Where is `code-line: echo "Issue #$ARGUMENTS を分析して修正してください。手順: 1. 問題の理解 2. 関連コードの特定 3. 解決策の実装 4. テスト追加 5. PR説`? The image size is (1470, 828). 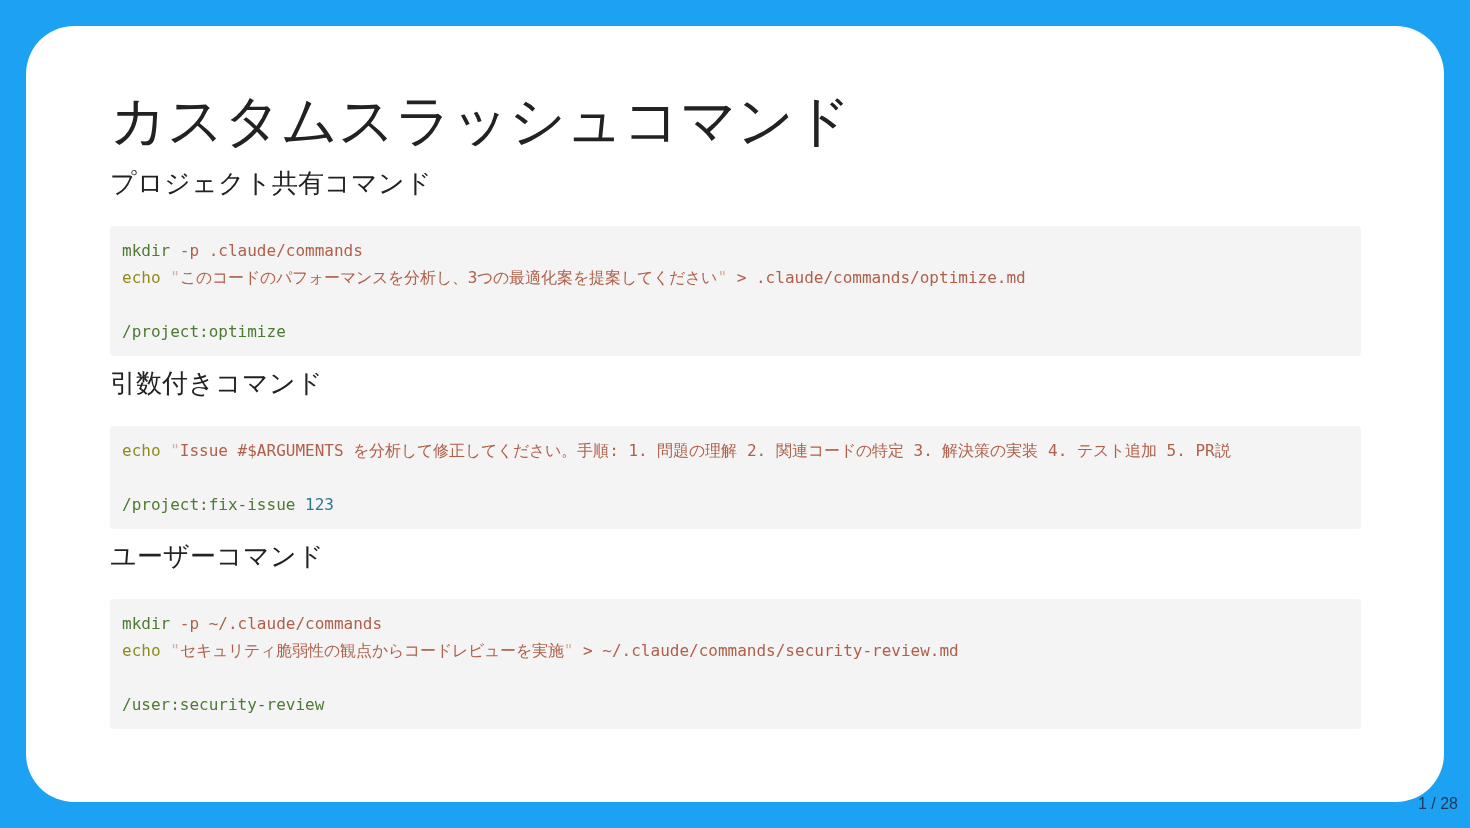 code-line: echo "Issue #$ARGUMENTS を分析して修正してください。手順: 1. 問題の理解 2. 関連コードの特定 3. 解決策の実装 4. テスト追加 5. PR説 is located at coordinates (677, 451).